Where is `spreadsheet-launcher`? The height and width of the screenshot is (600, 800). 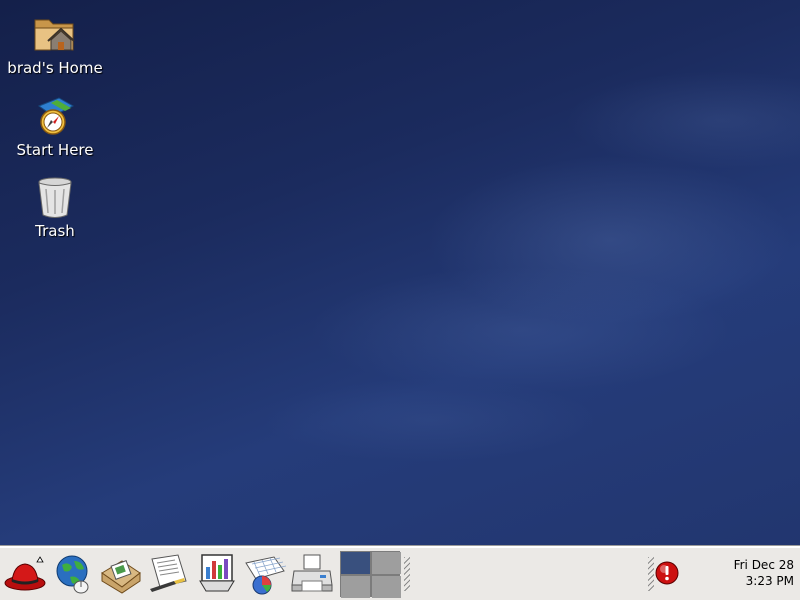 spreadsheet-launcher is located at coordinates (265, 574).